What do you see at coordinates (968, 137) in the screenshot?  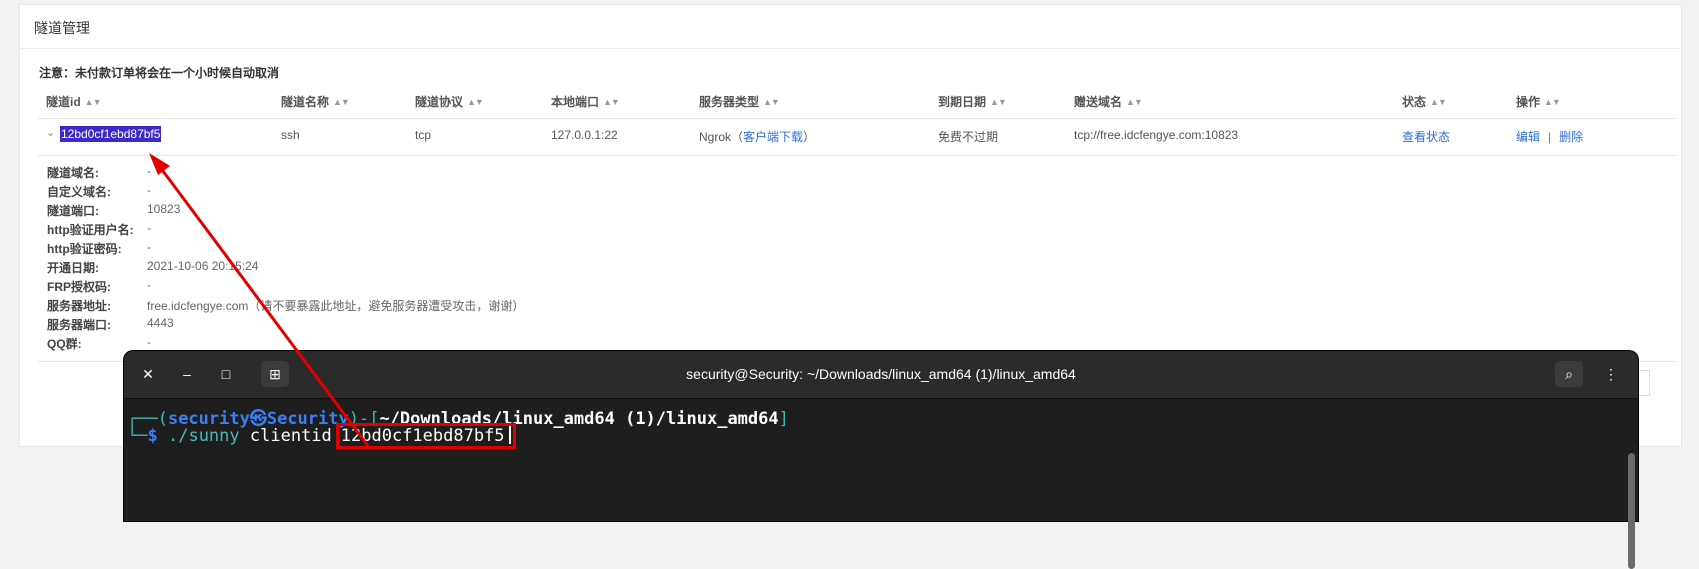 I see `expiry-cell: 免费不过期` at bounding box center [968, 137].